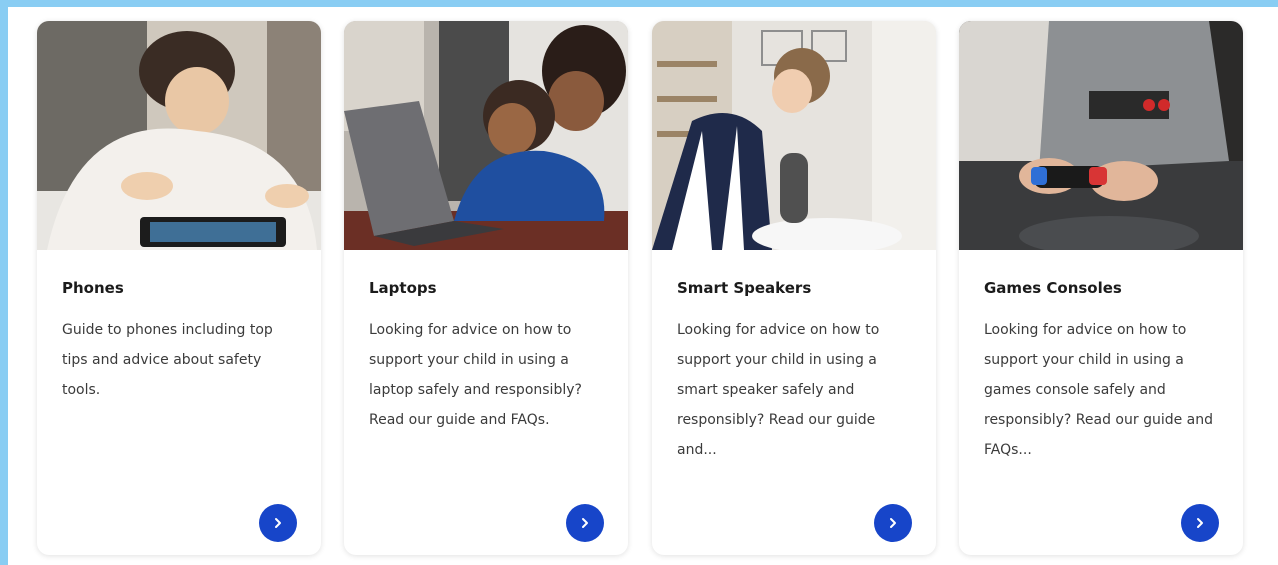 Image resolution: width=1278 pixels, height=565 pixels. Describe the element at coordinates (403, 288) in the screenshot. I see `card-title: Laptops` at that location.